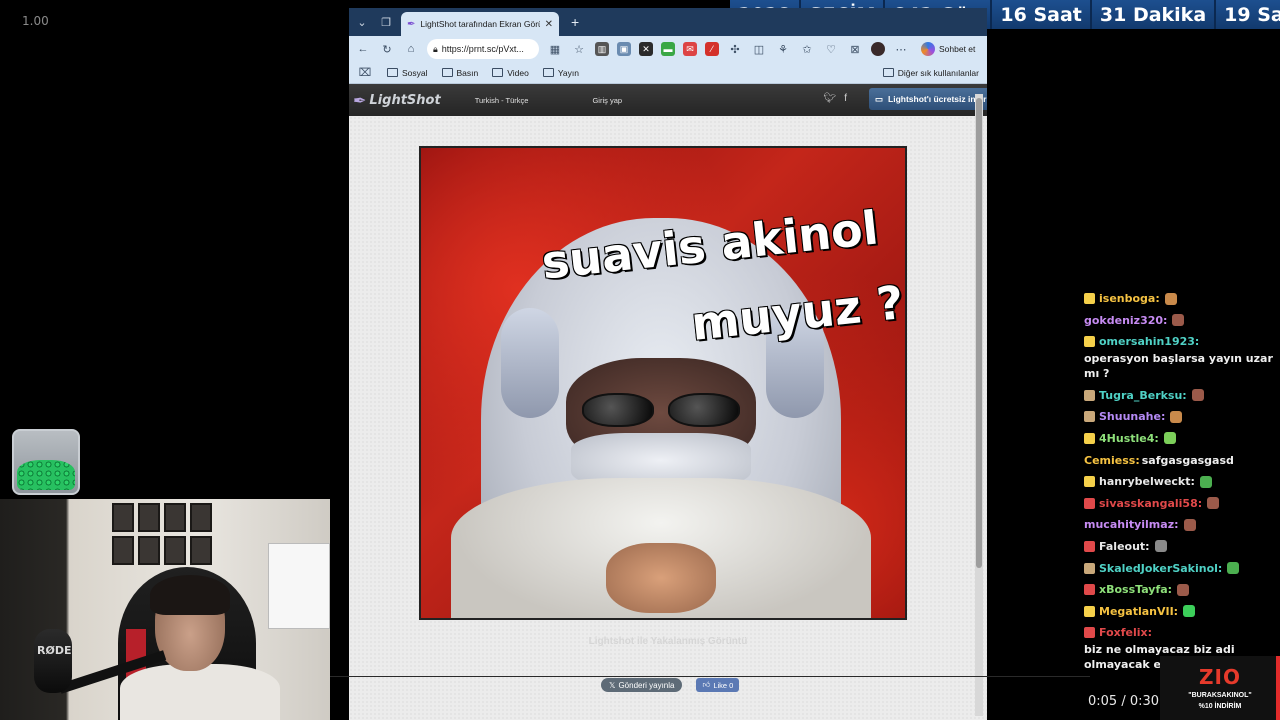 The image size is (1280, 720). What do you see at coordinates (365, 72) in the screenshot?
I see `reading-view-icon: ⌧` at bounding box center [365, 72].